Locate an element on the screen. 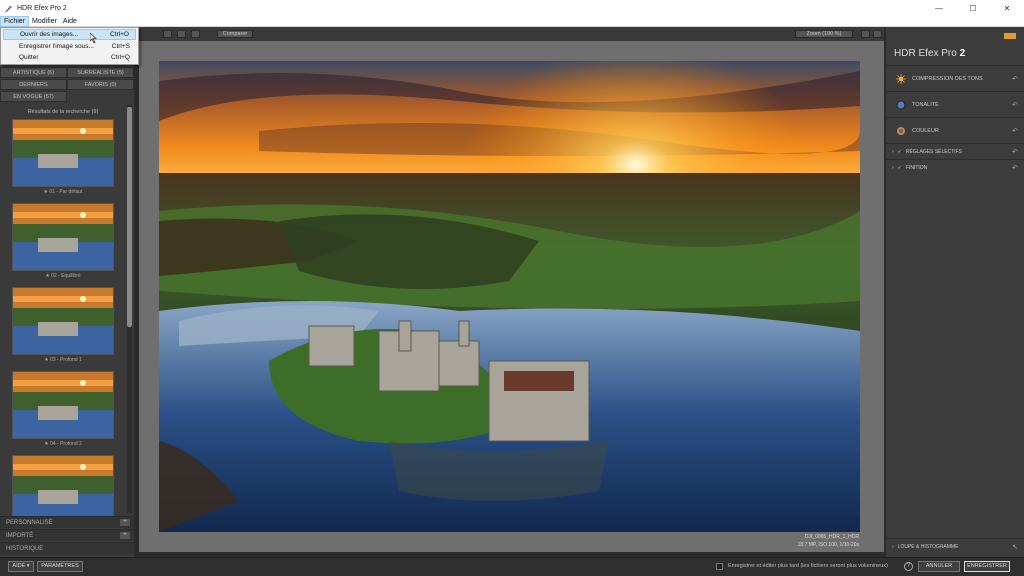 Image resolution: width=1024 pixels, height=576 pixels. menu-item-shortcut: Ctrl+S is located at coordinates (120, 46).